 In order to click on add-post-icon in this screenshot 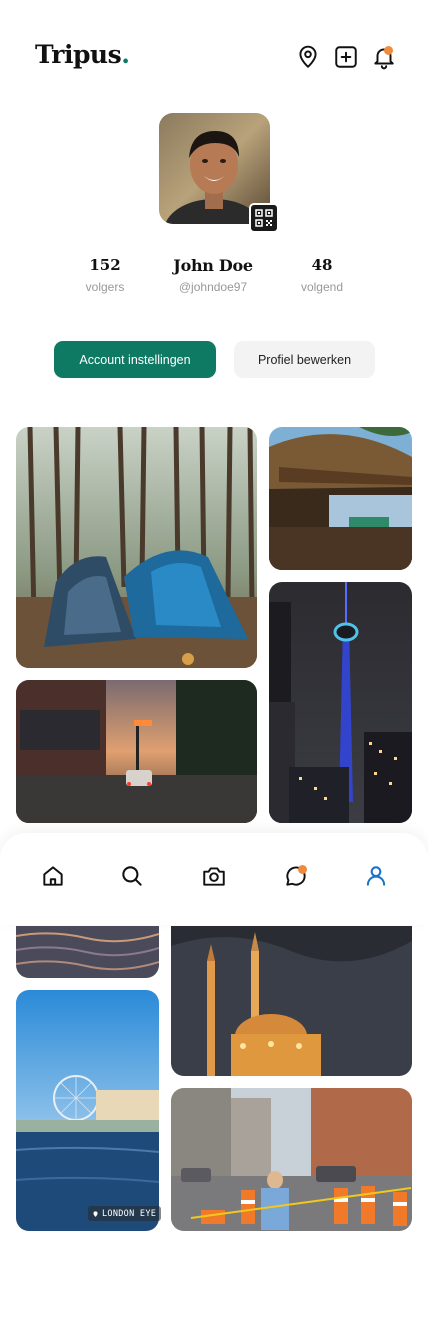, I will do `click(346, 57)`.